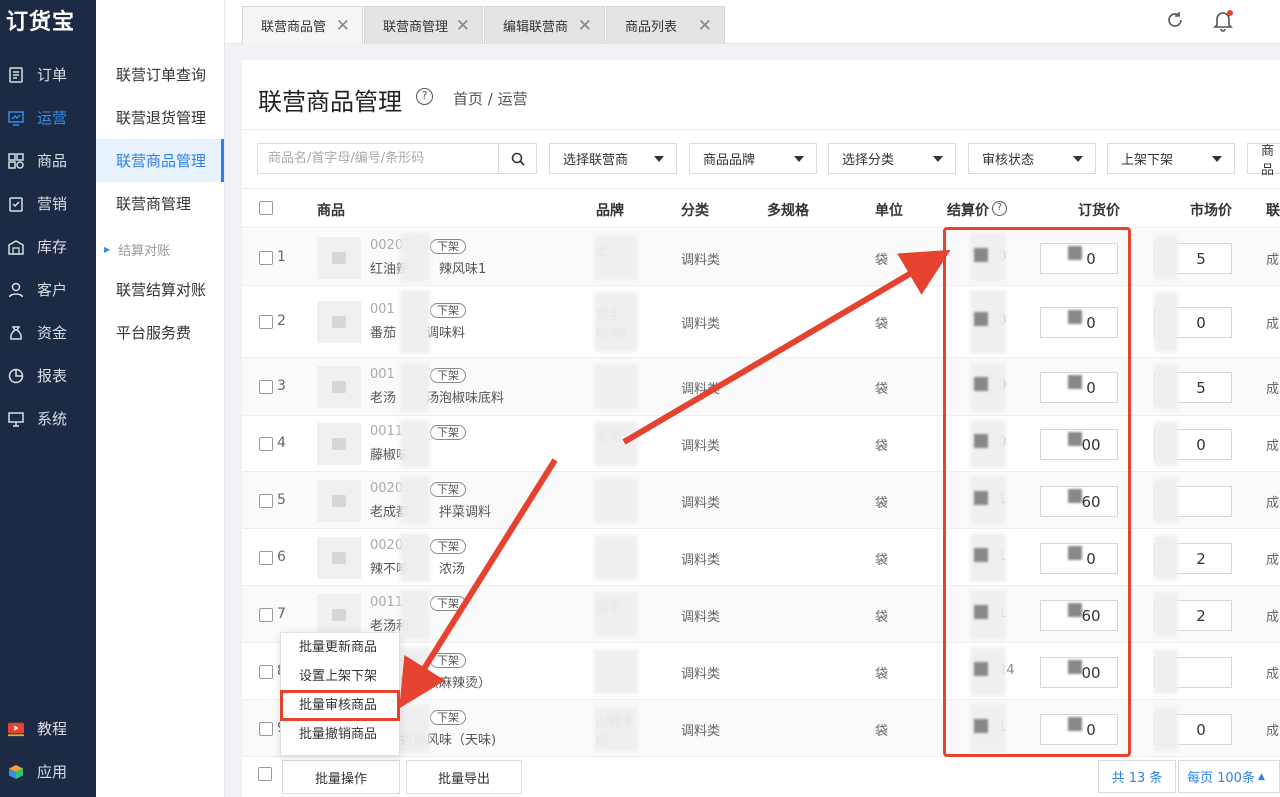 This screenshot has width=1280, height=797. I want to click on filter-dropdown: 选择联营商, so click(613, 158).